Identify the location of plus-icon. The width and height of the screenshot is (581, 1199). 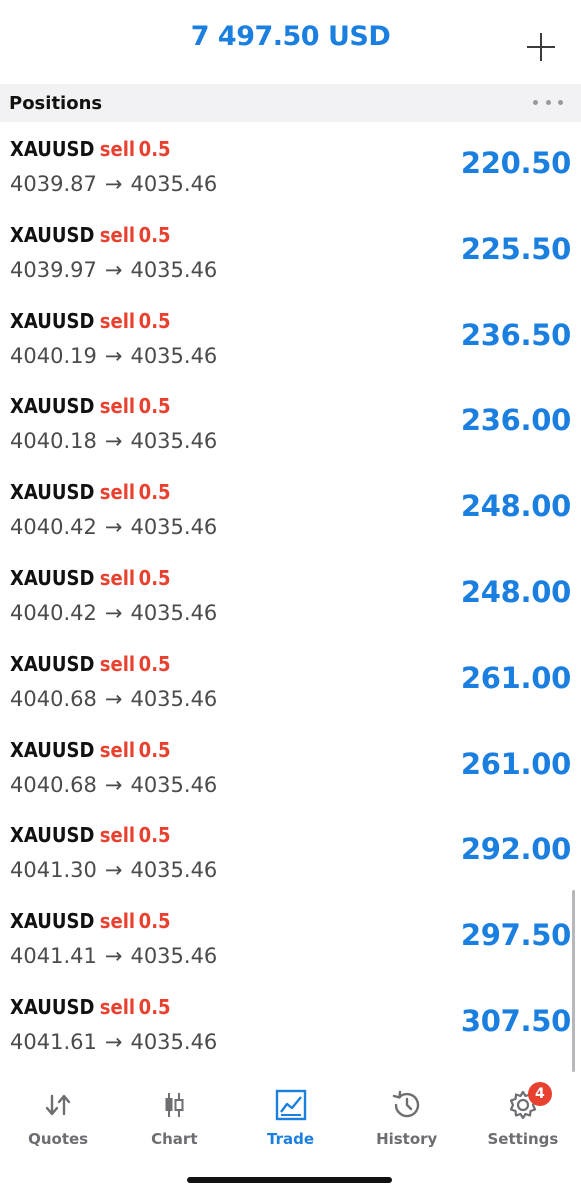
(542, 47).